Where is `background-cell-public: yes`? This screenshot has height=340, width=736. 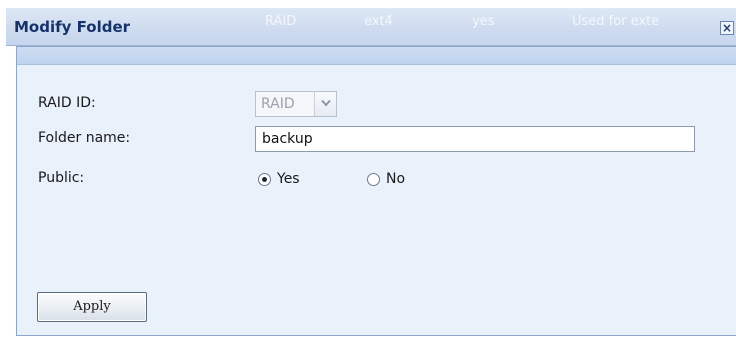 background-cell-public: yes is located at coordinates (483, 21).